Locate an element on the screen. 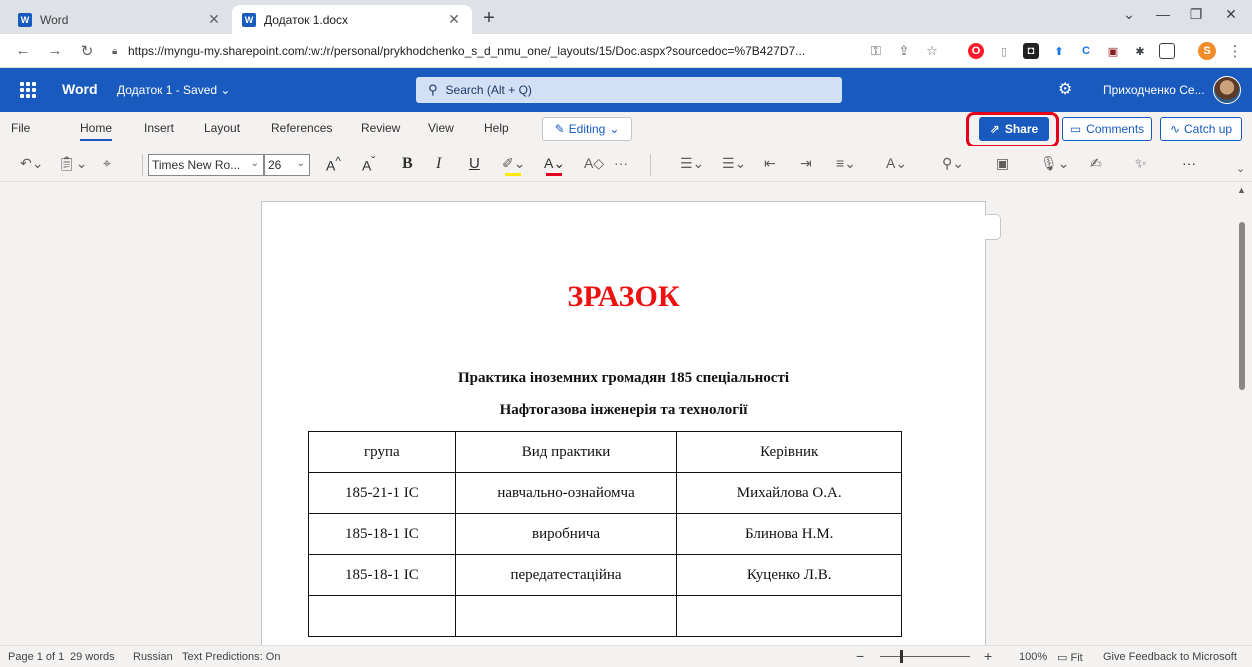 This screenshot has height=667, width=1252. reload-icon: ↻ is located at coordinates (87, 51).